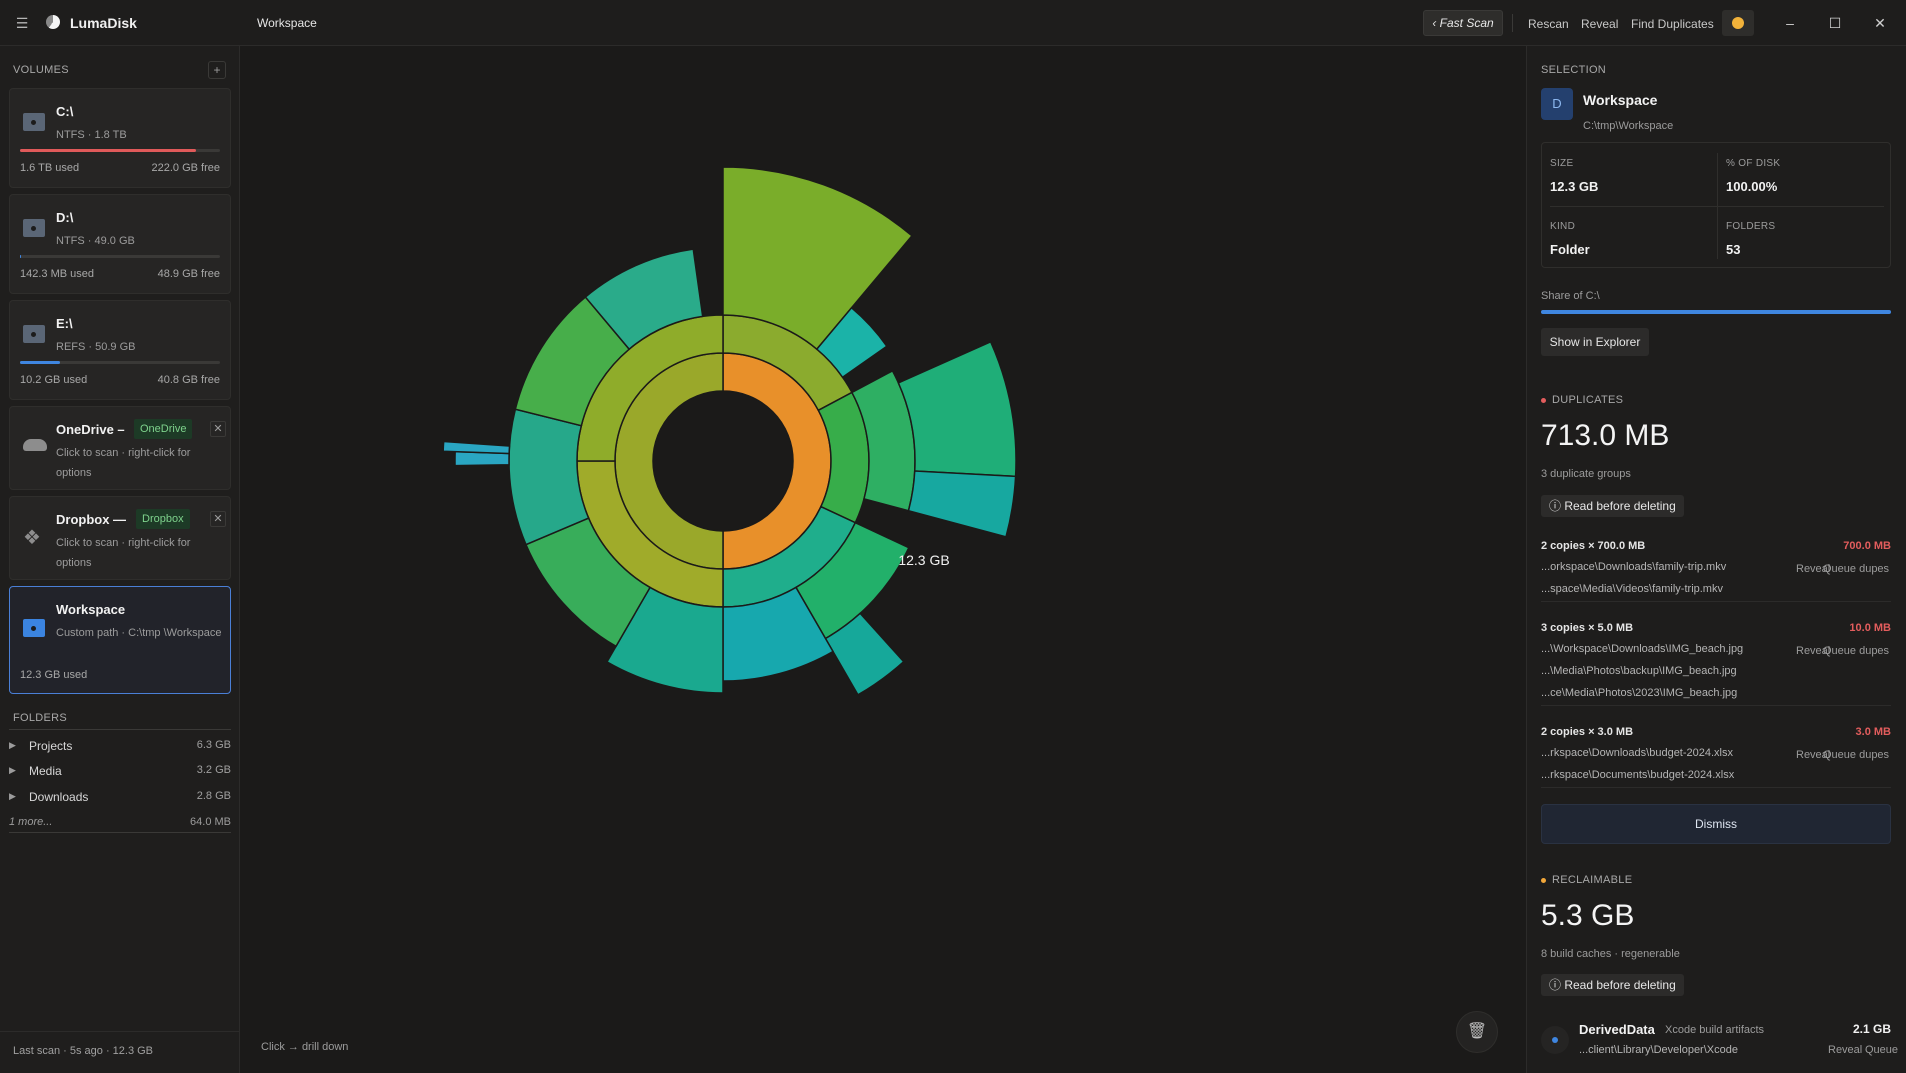  I want to click on sun-icon, so click(1738, 23).